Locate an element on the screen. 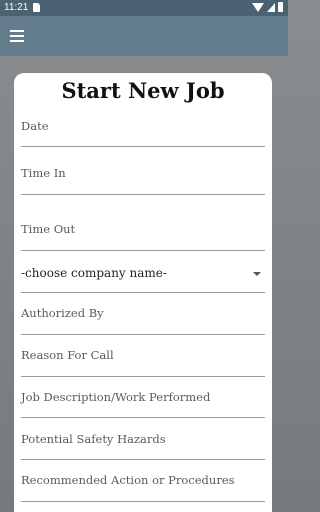 The height and width of the screenshot is (512, 320). sd-card-icon is located at coordinates (36, 7).